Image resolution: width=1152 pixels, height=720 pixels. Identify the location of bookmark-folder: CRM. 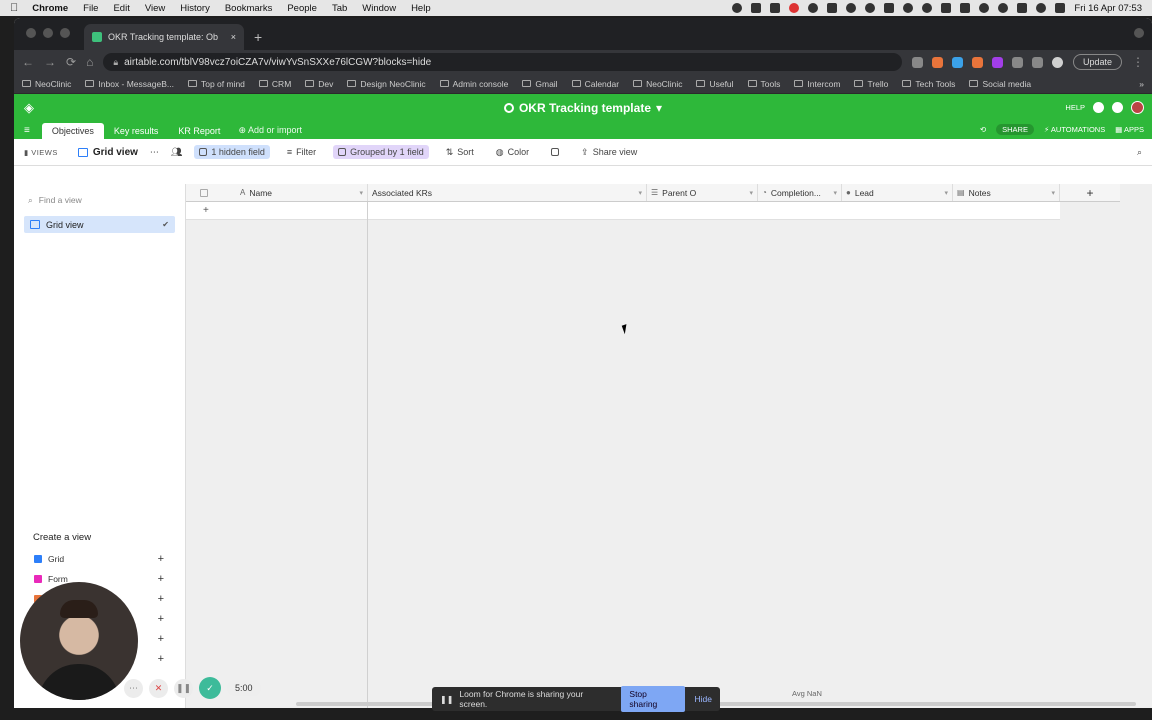
(274, 84).